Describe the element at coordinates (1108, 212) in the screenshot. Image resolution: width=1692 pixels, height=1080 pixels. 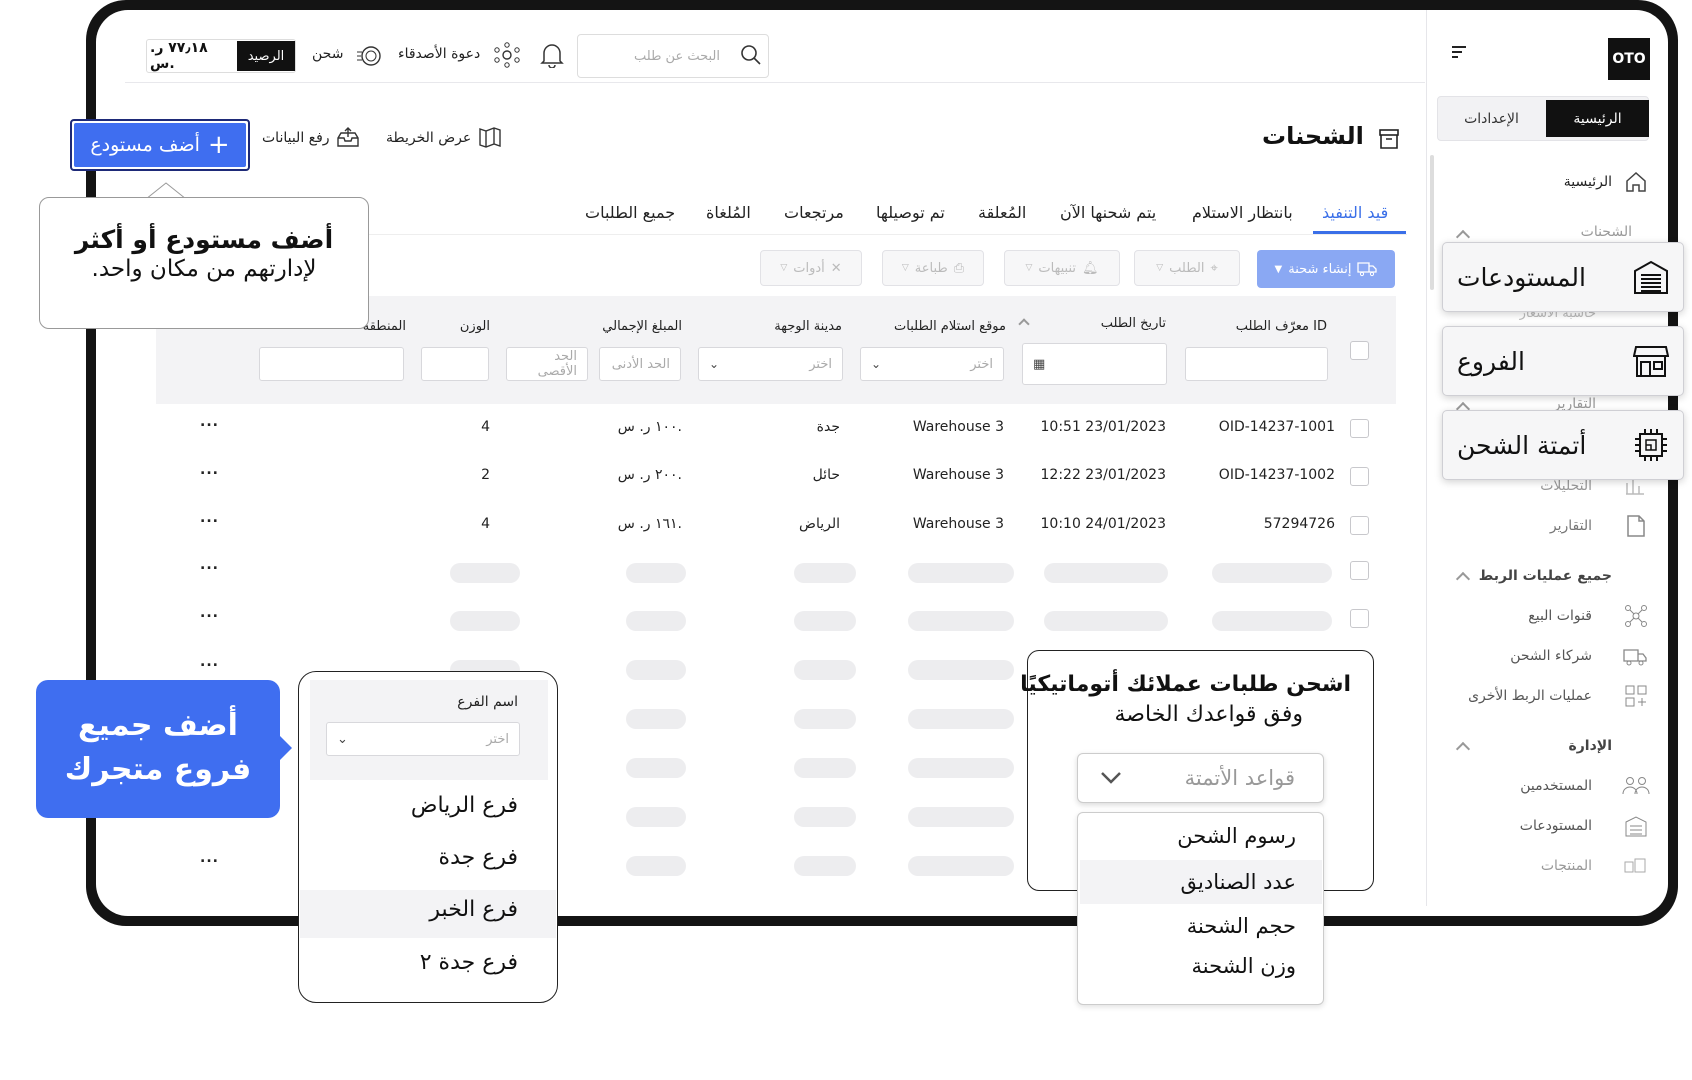
I see `tab-shipping-now: يتم شحنها الآن` at that location.